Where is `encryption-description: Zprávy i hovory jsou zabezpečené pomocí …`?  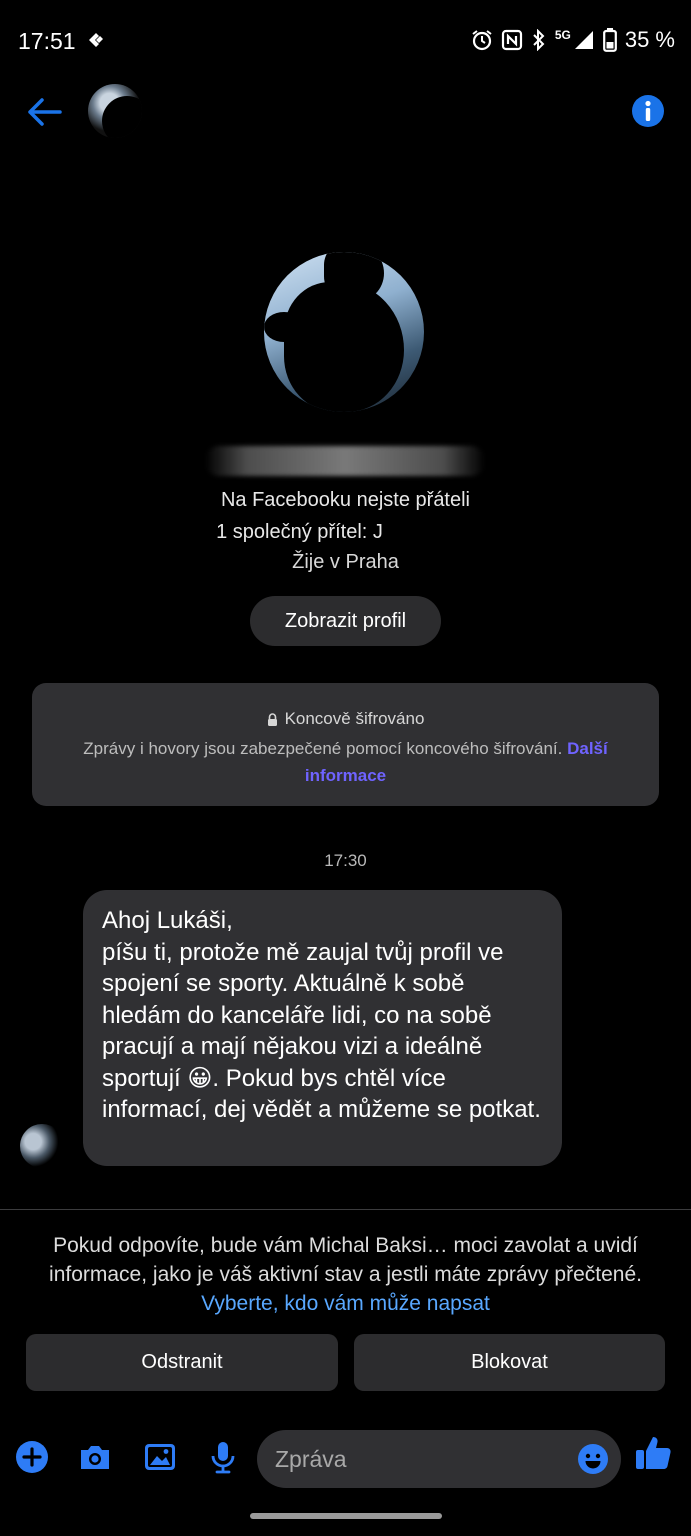 encryption-description: Zprávy i hovory jsou zabezpečené pomocí … is located at coordinates (323, 748).